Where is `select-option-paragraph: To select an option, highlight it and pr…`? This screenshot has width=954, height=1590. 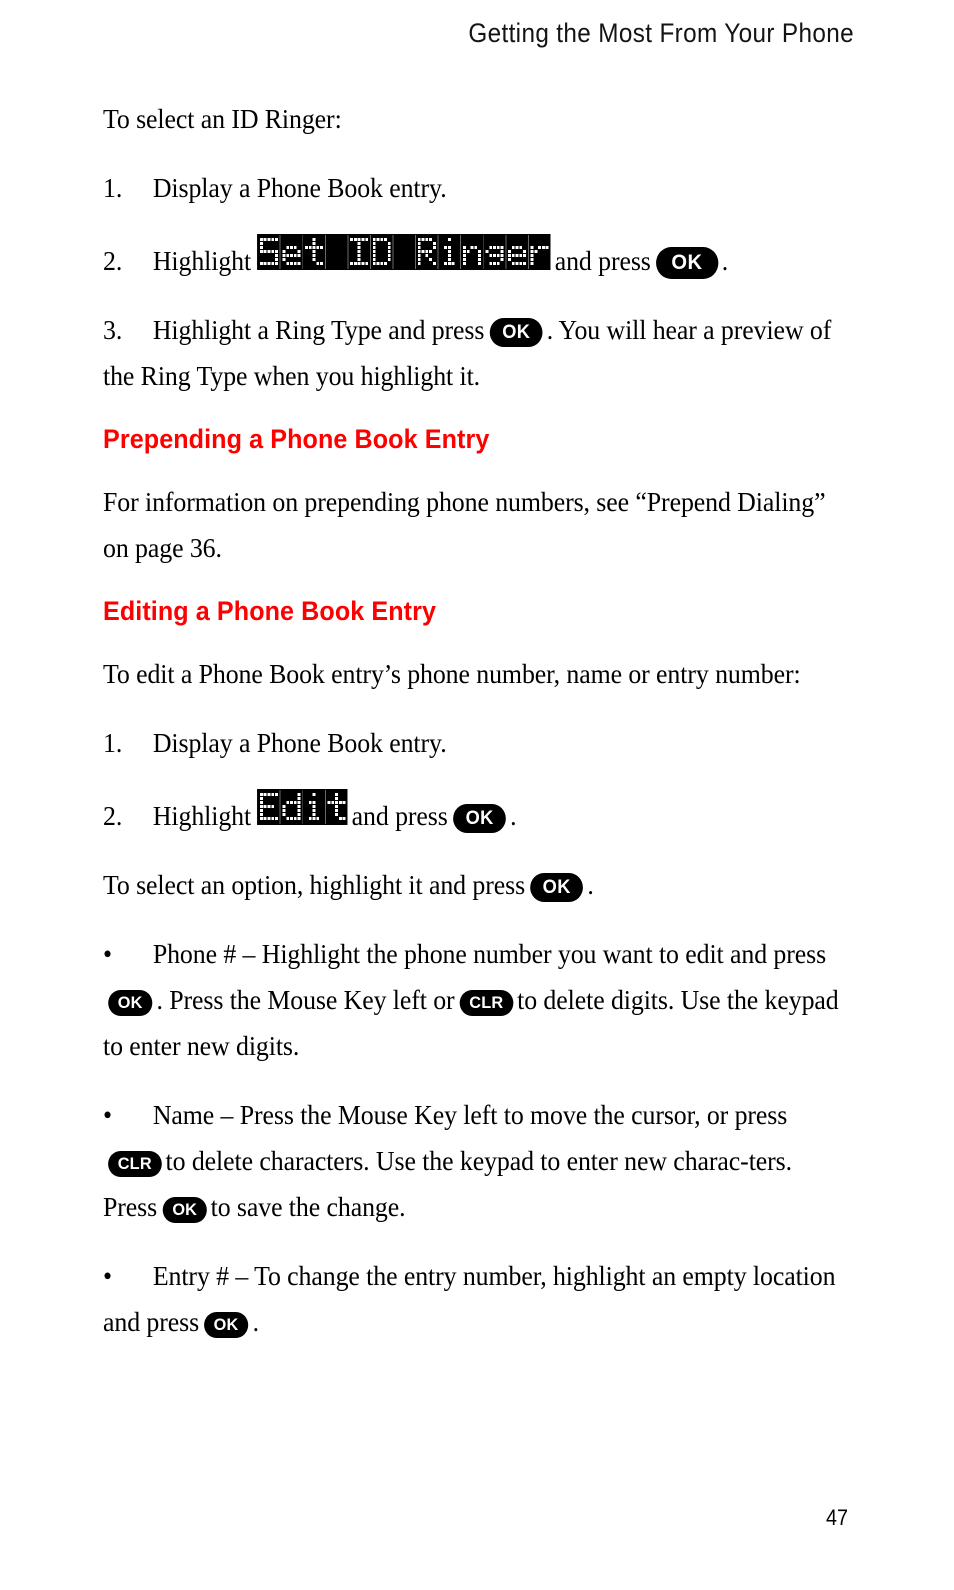 select-option-paragraph: To select an option, highlight it and pr… is located at coordinates (475, 885).